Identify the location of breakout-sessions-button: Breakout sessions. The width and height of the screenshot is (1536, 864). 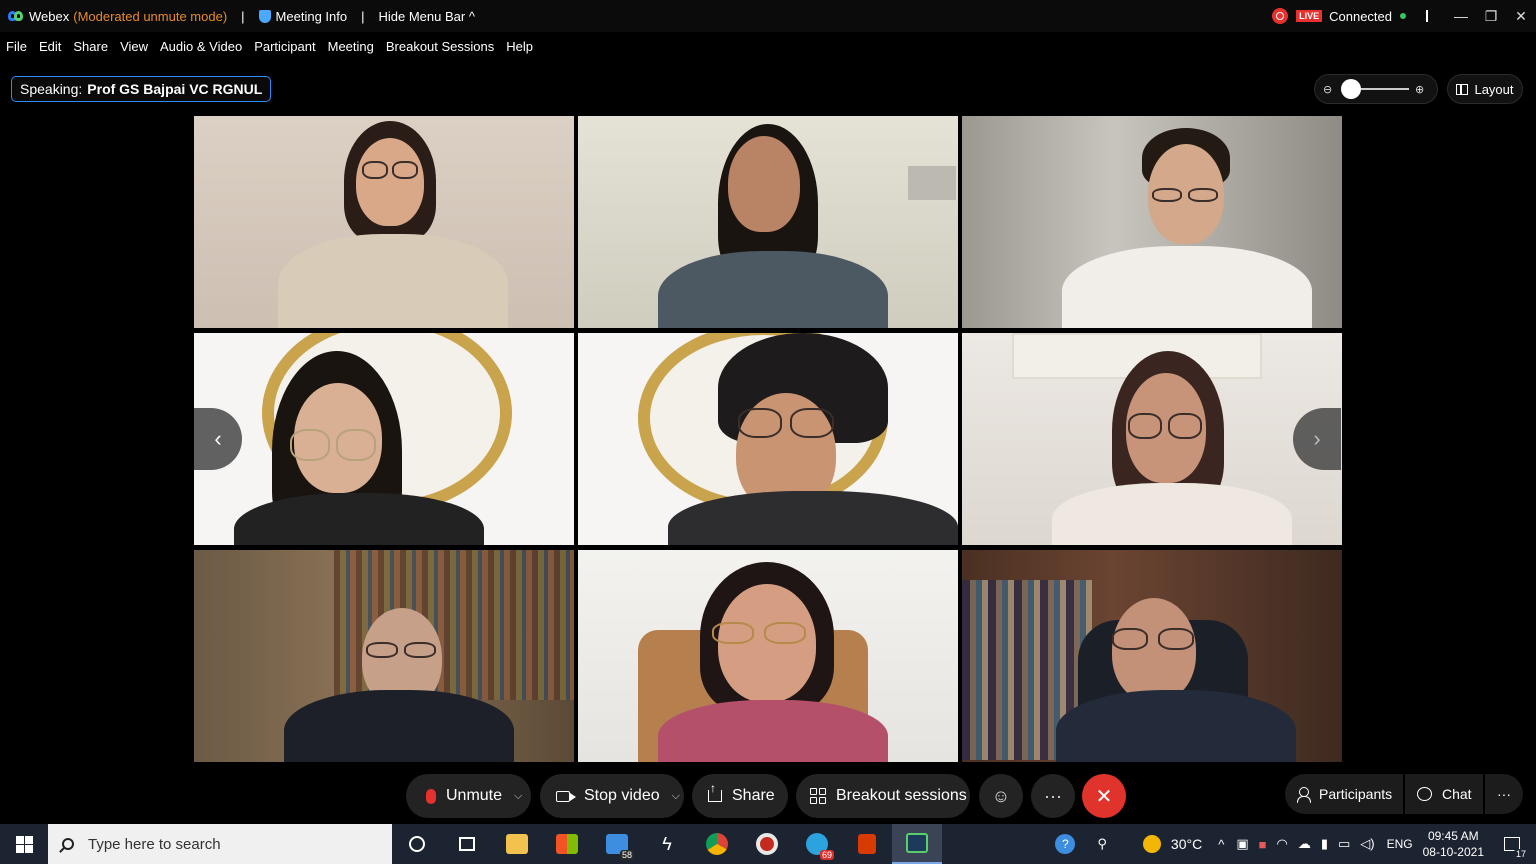
(883, 796).